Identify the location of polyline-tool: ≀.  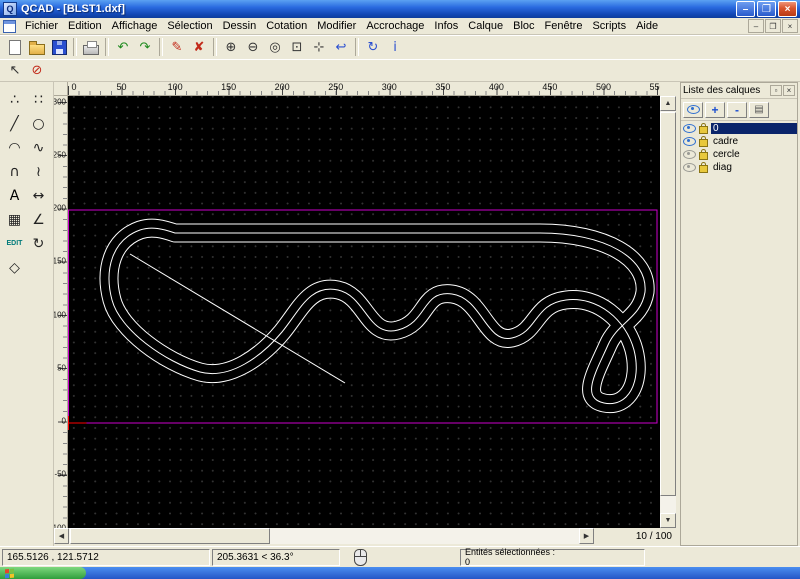
(38, 171).